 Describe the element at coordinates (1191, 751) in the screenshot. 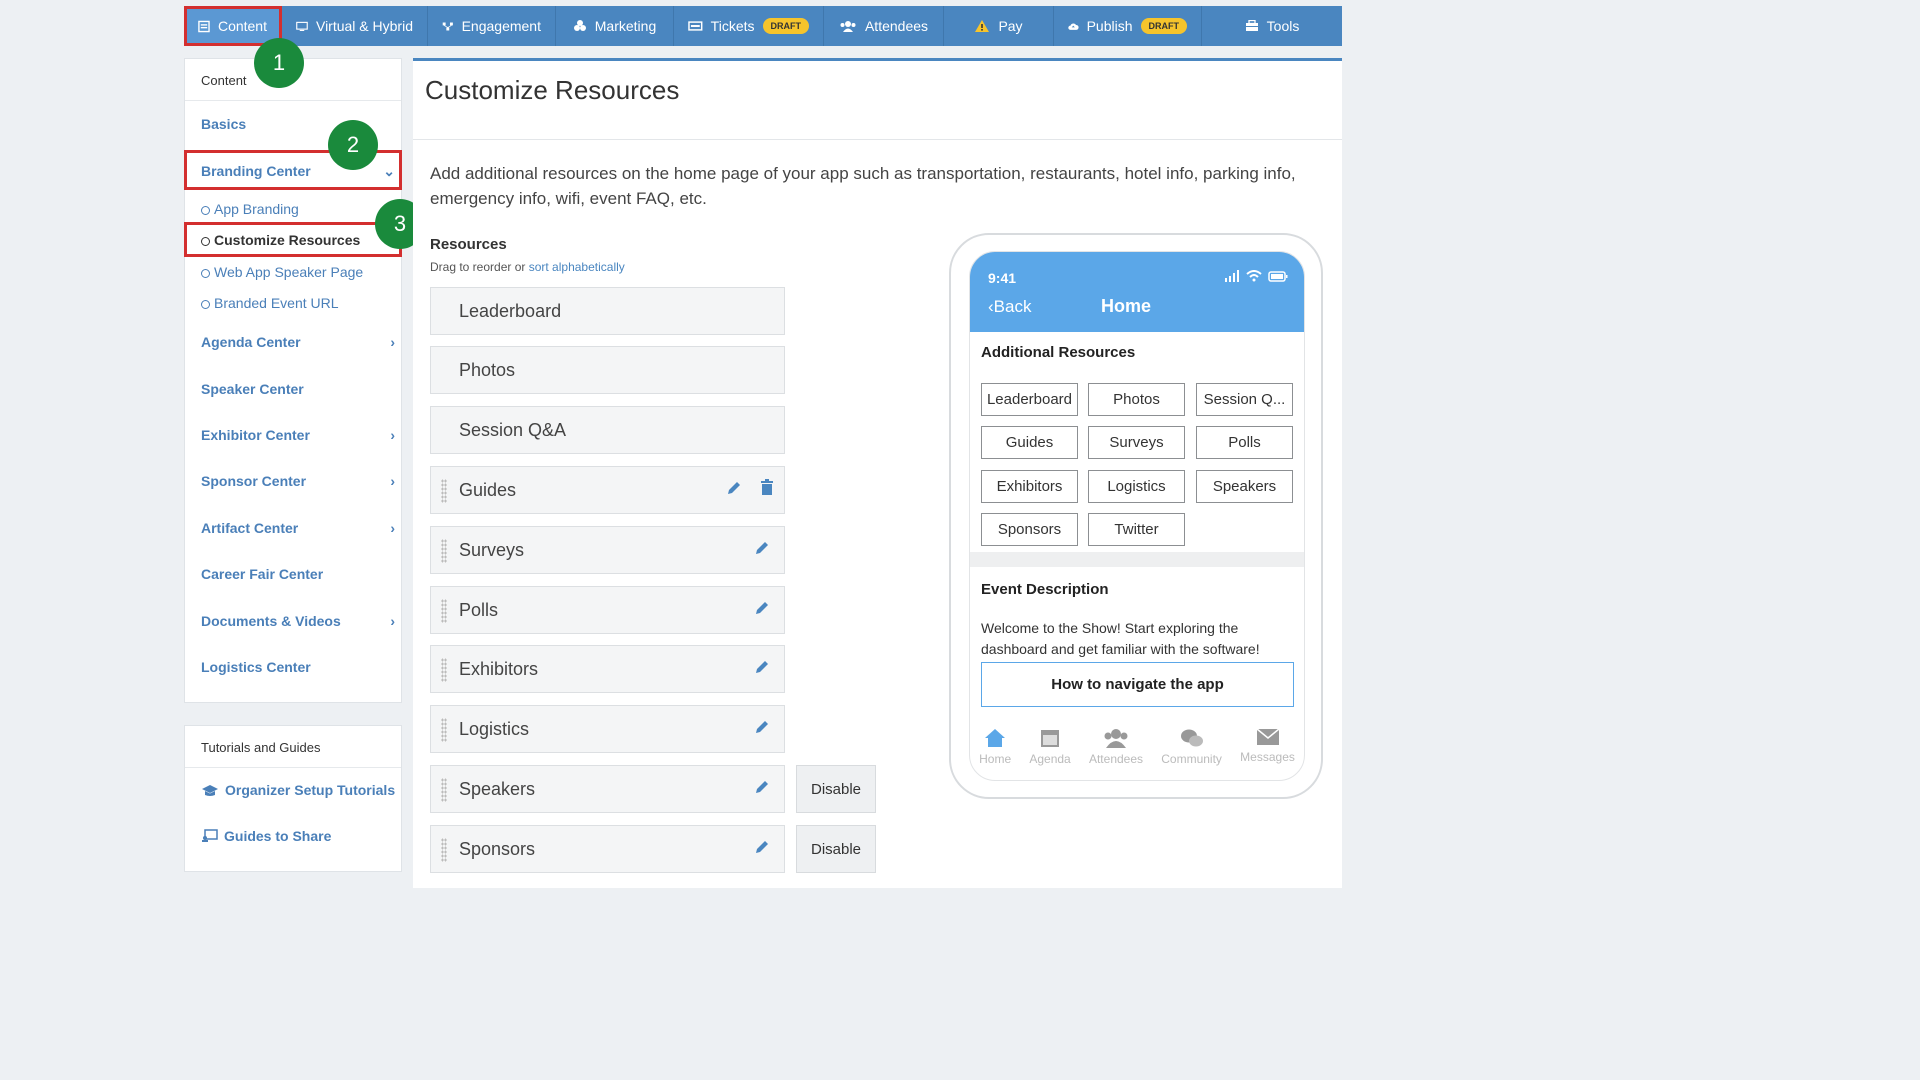

I see `bottom-nav-community: Community` at that location.